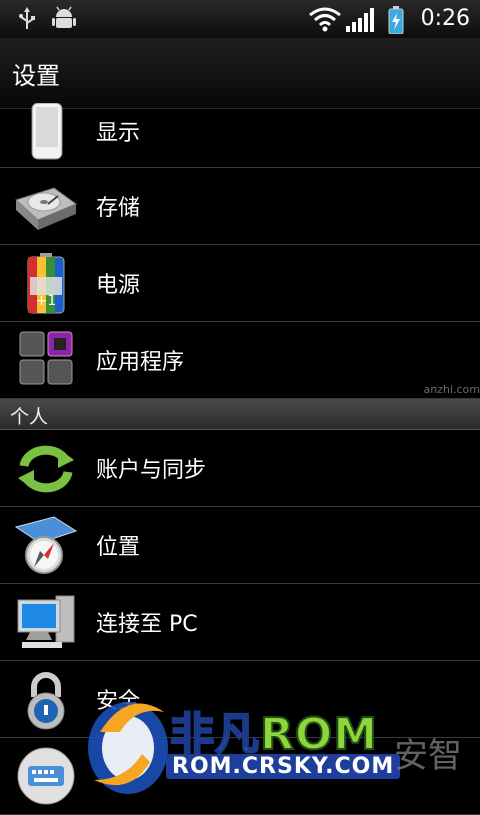 The height and width of the screenshot is (815, 480). I want to click on page-title: 设置, so click(36, 76).